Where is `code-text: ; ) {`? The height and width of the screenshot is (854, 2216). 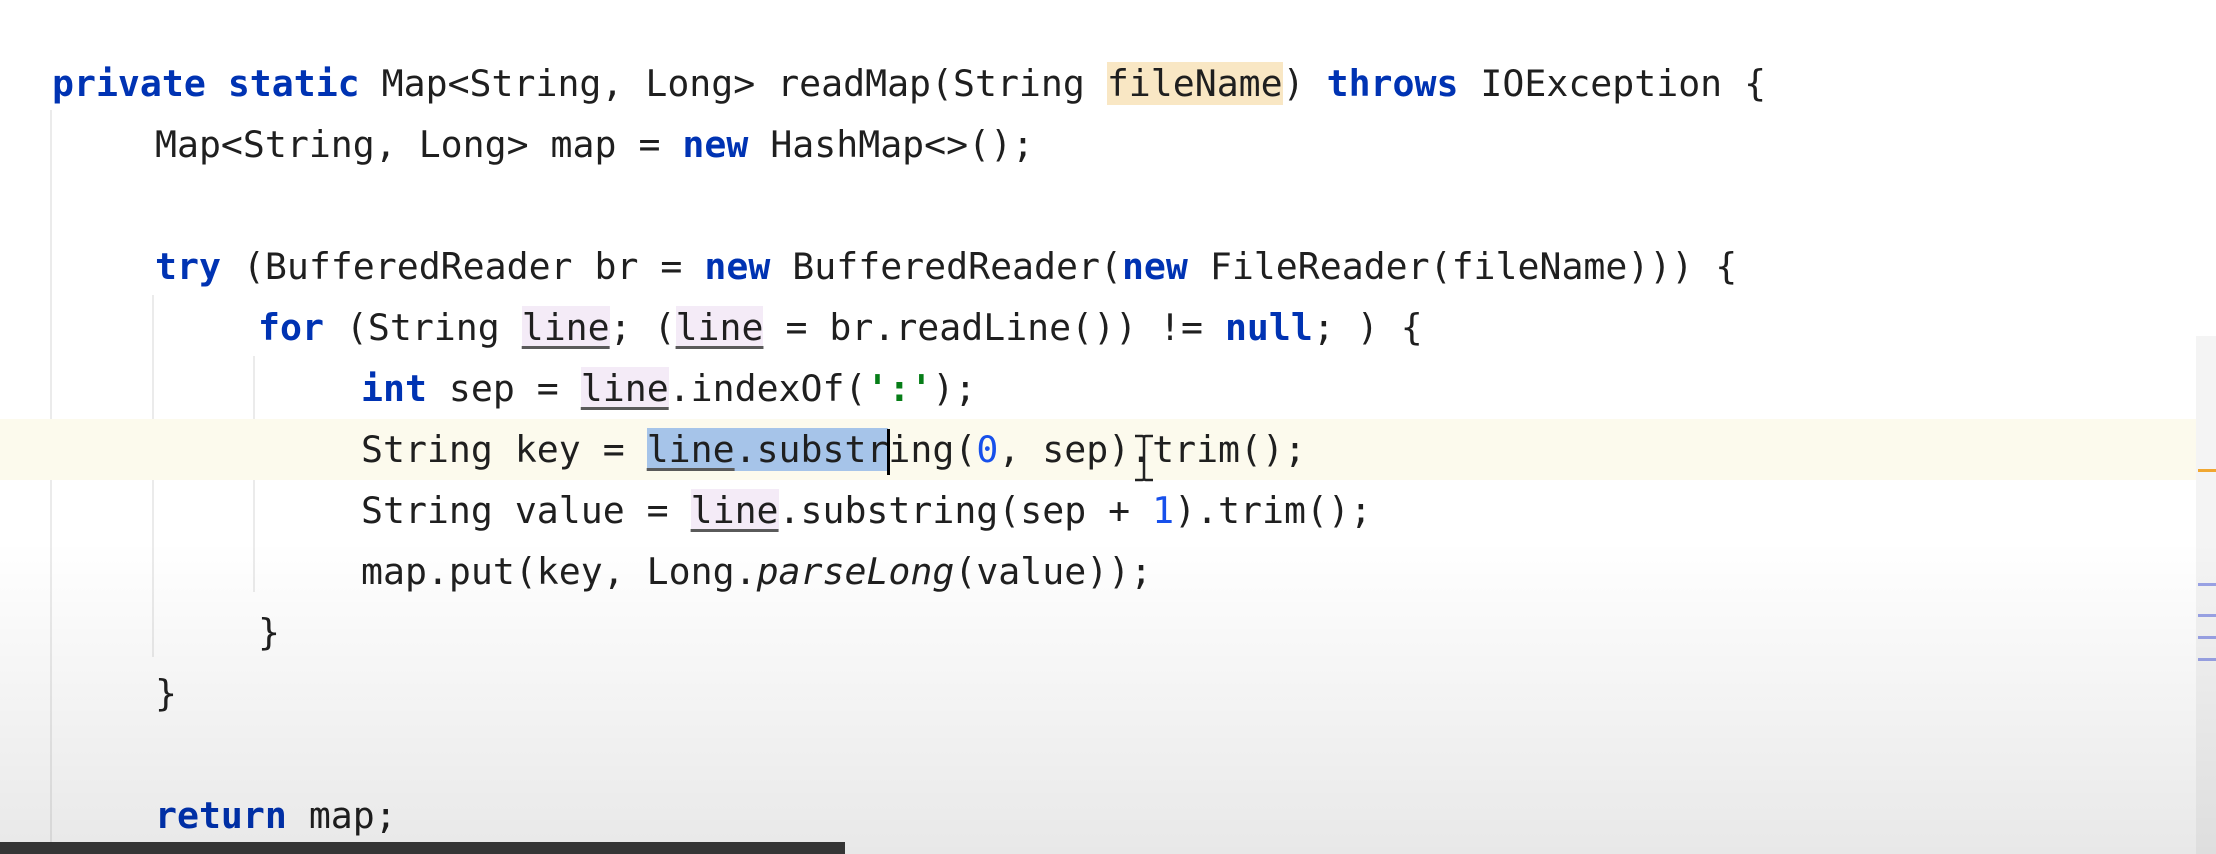
code-text: ; ) { is located at coordinates (1367, 327).